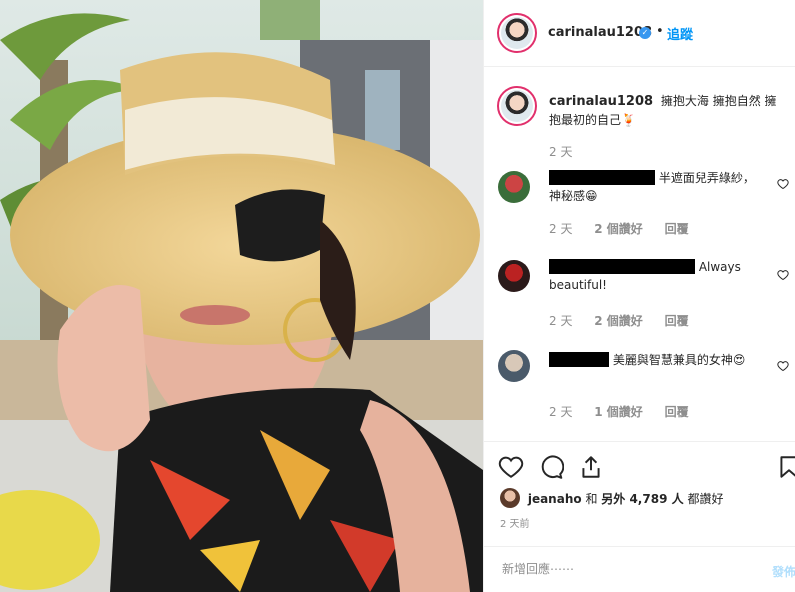 The width and height of the screenshot is (795, 592). Describe the element at coordinates (600, 32) in the screenshot. I see `author-username: carinalau1208` at that location.